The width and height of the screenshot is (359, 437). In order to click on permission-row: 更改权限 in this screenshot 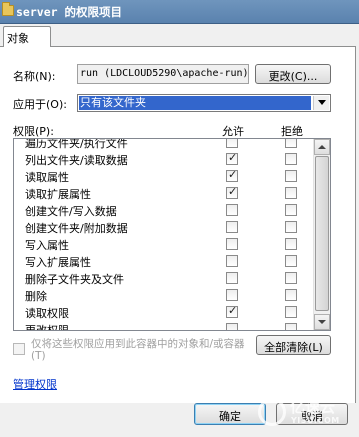, I will do `click(164, 326)`.